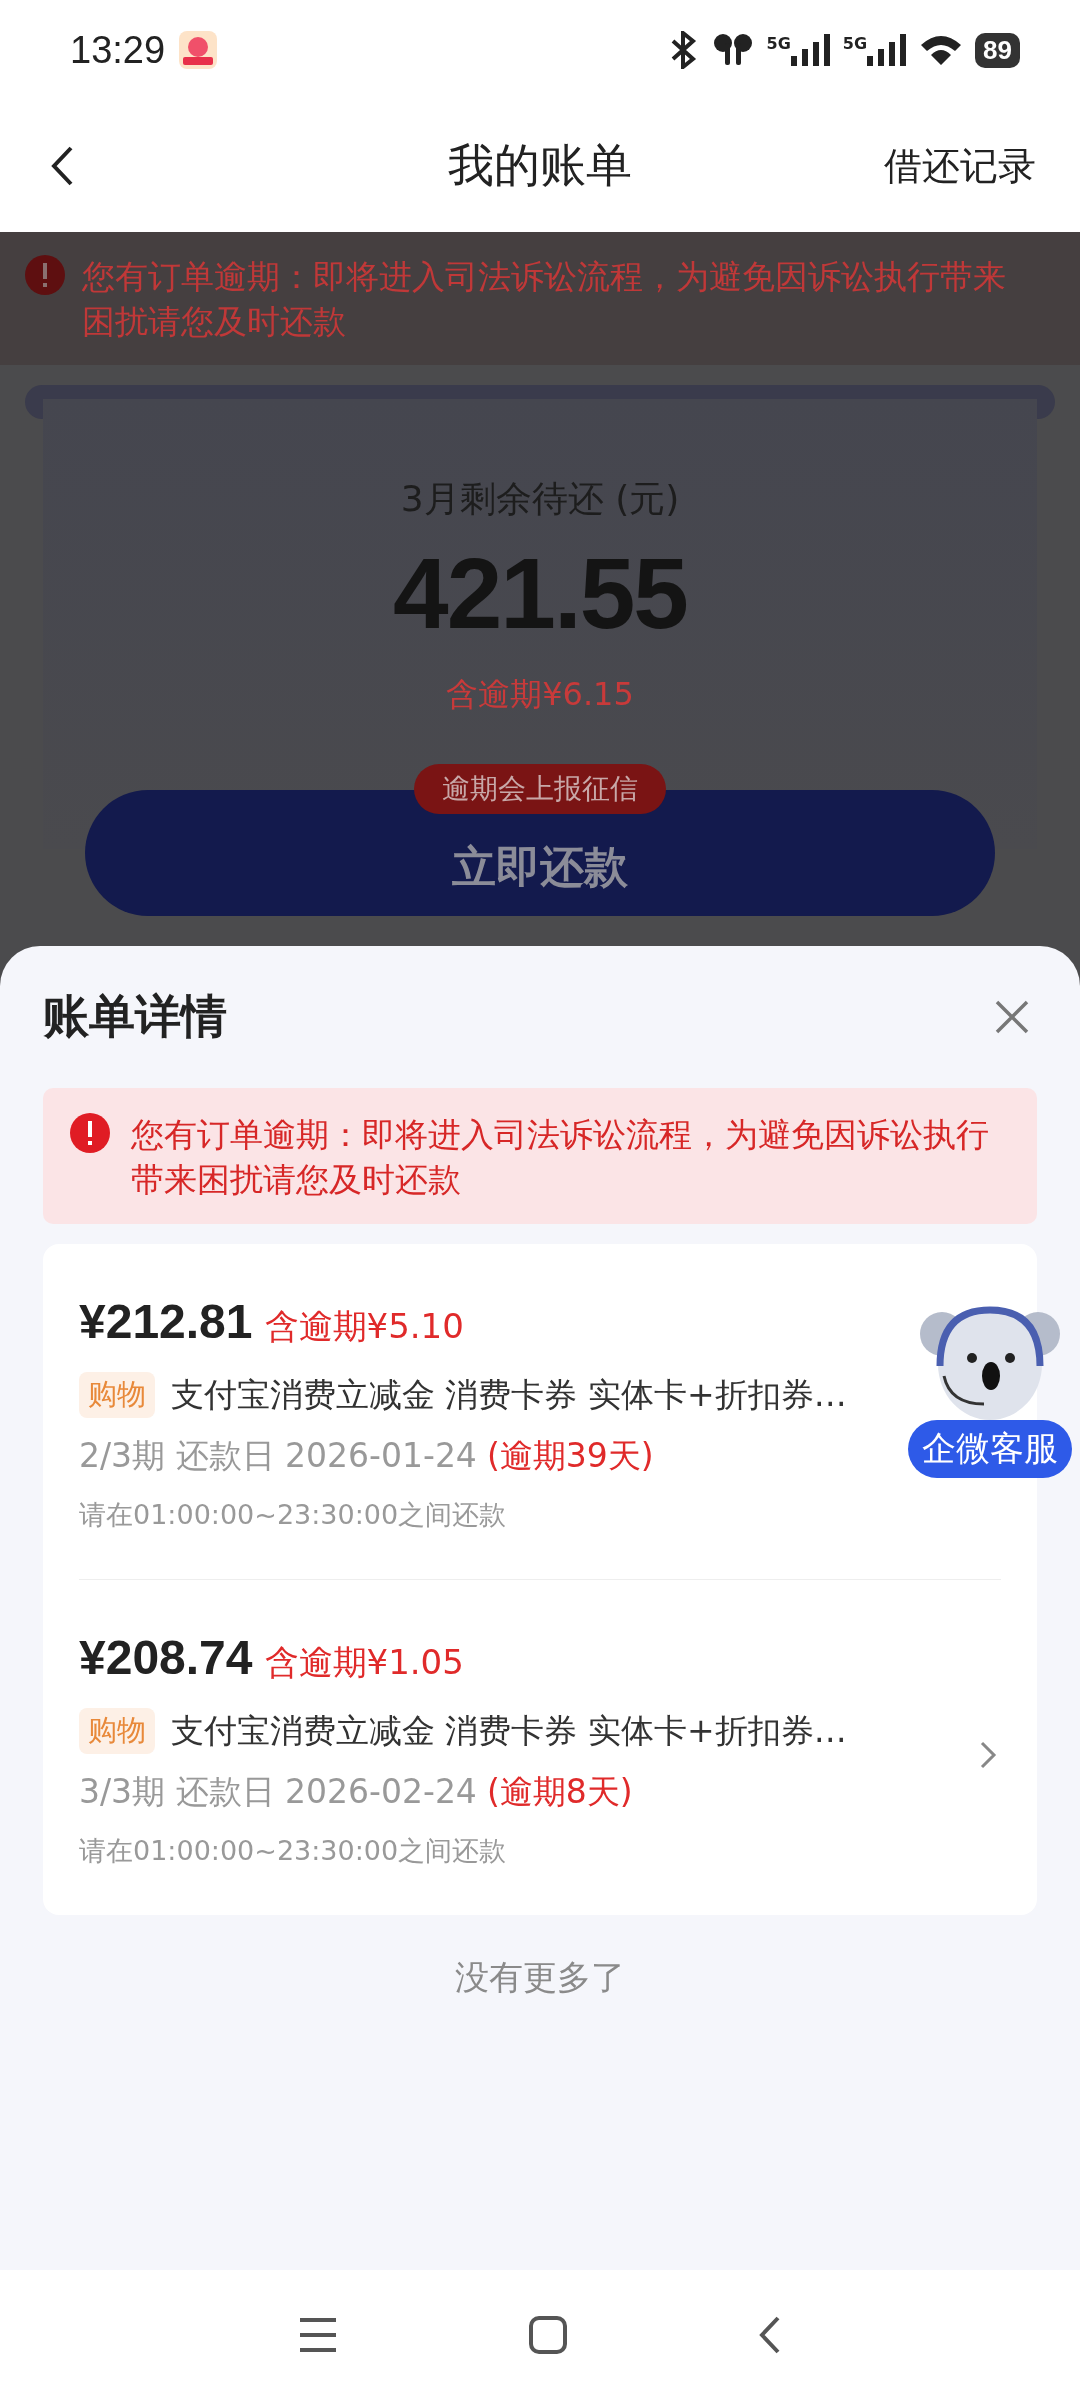 Image resolution: width=1080 pixels, height=2400 pixels. What do you see at coordinates (1012, 1017) in the screenshot?
I see `close-icon` at bounding box center [1012, 1017].